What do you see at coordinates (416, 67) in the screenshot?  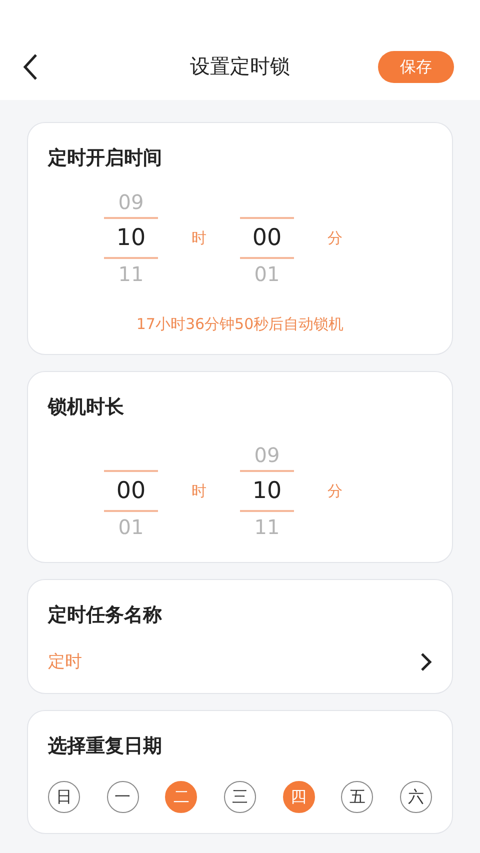 I see `save-button: 保存` at bounding box center [416, 67].